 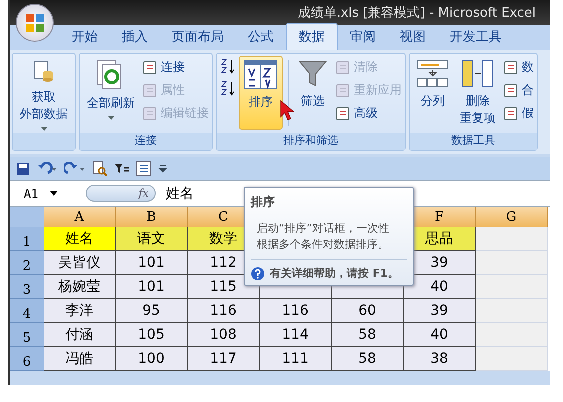 What do you see at coordinates (152, 359) in the screenshot?
I see `table-cell: 100` at bounding box center [152, 359].